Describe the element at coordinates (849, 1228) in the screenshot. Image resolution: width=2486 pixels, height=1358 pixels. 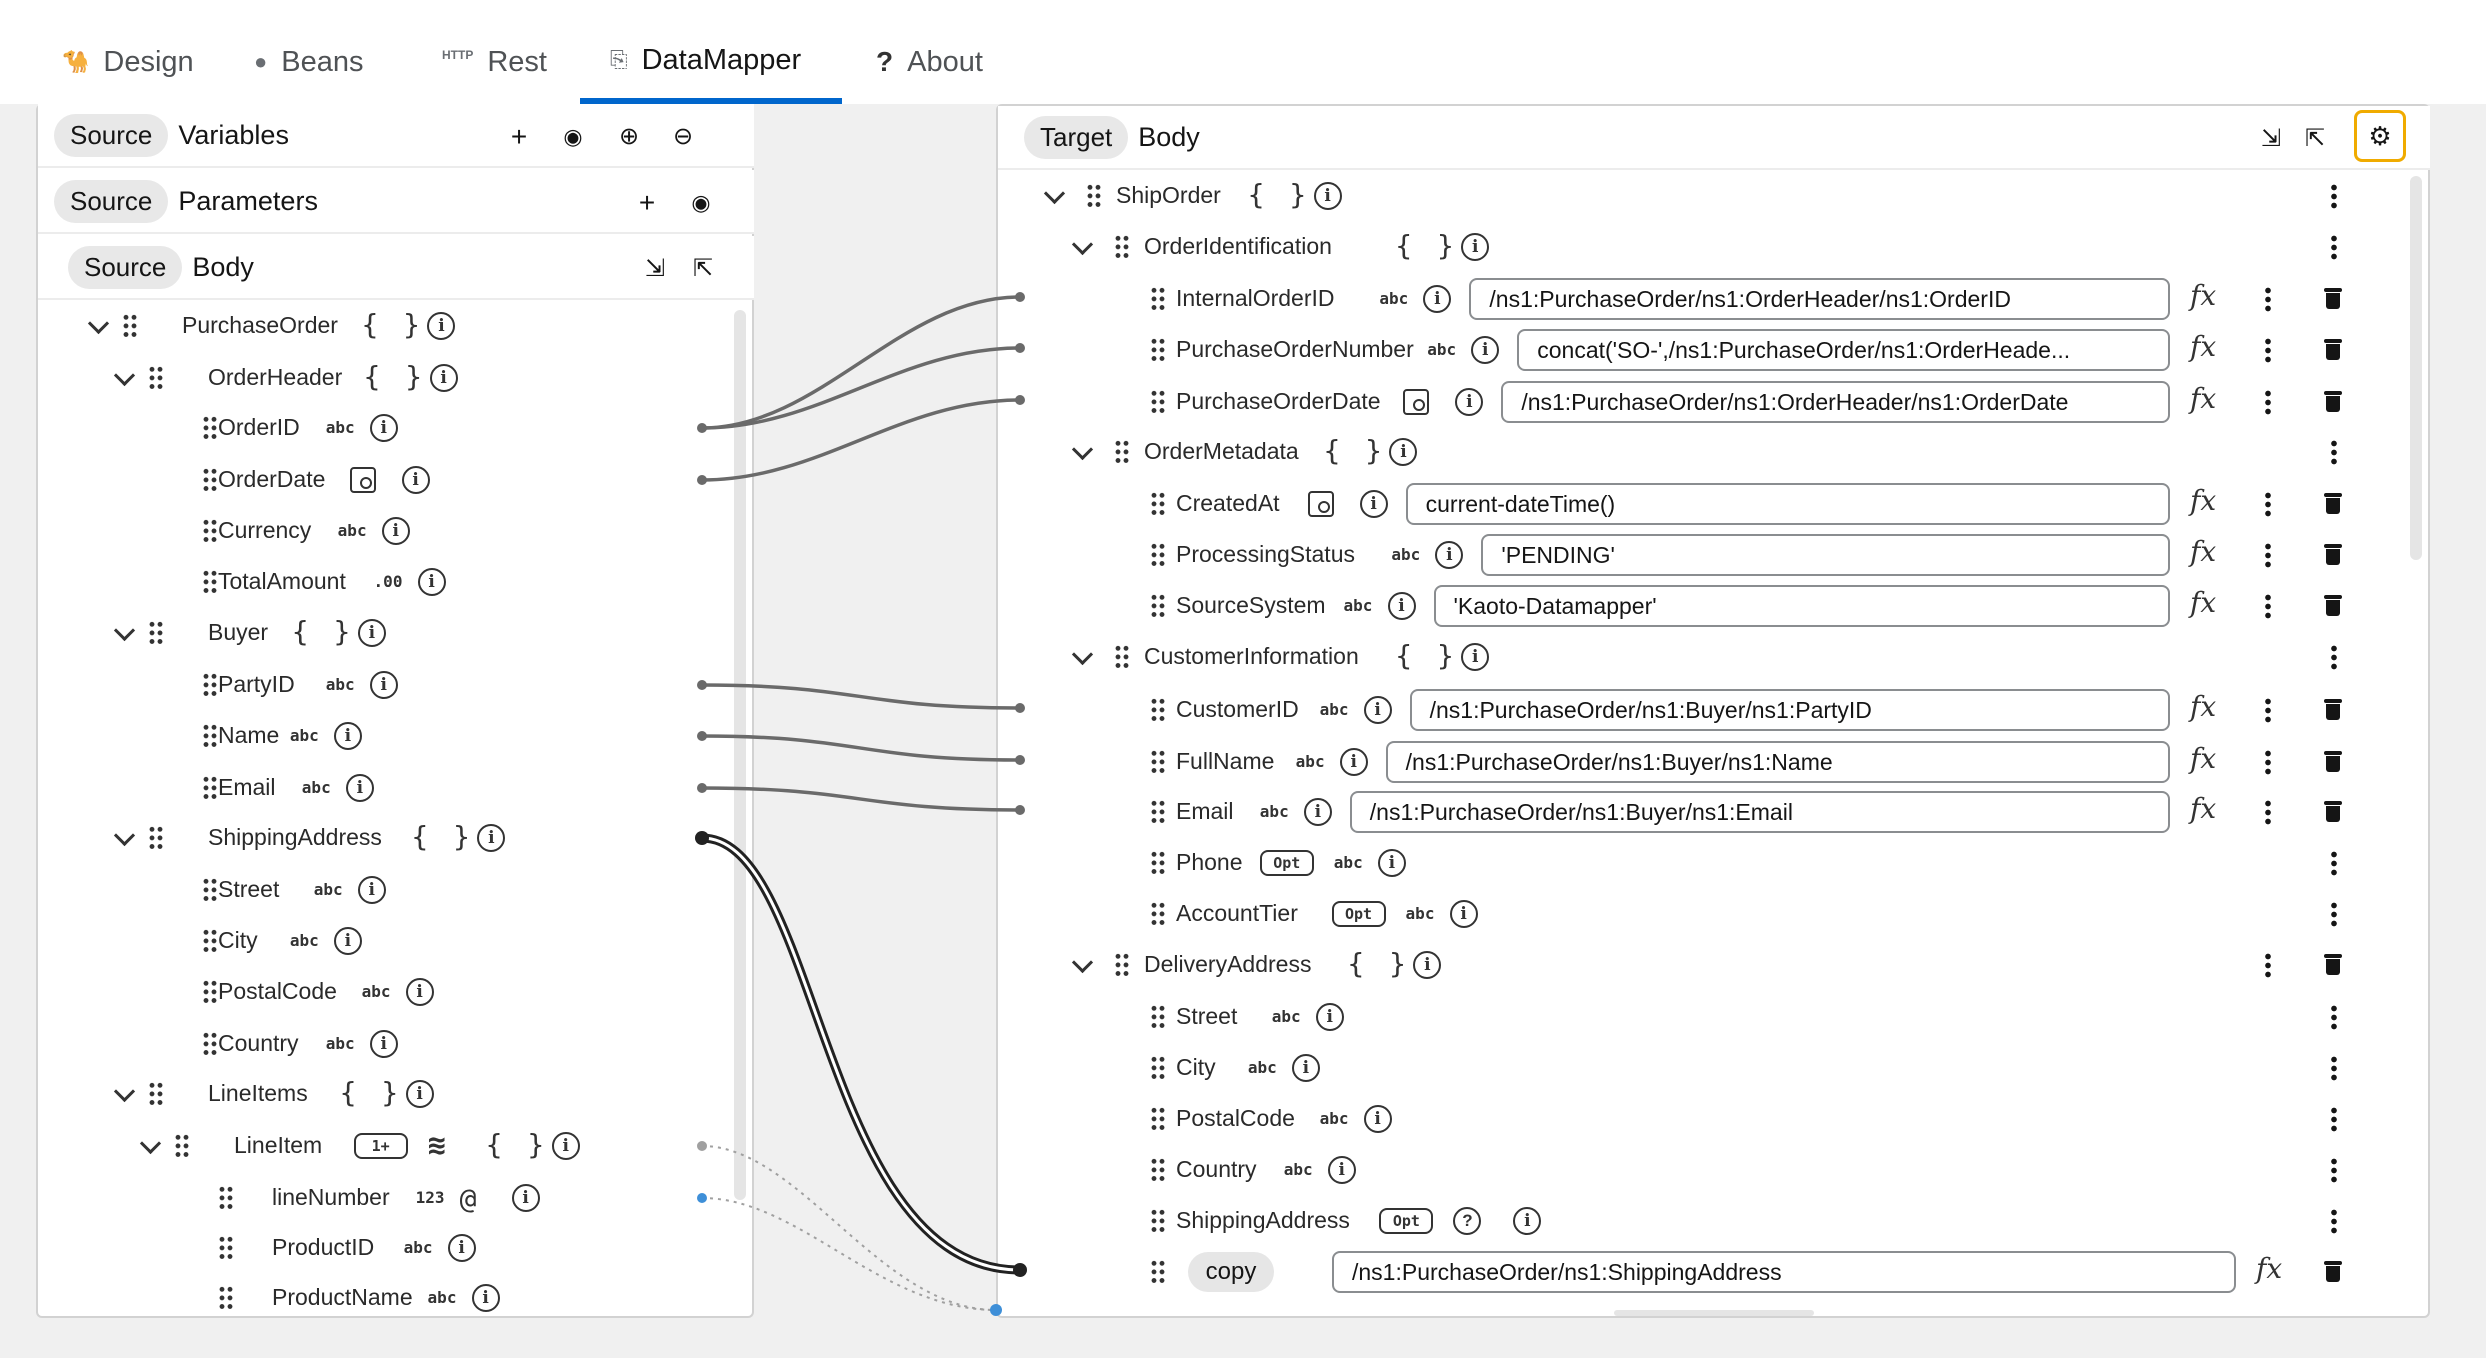
I see `mapping-line-dotted` at that location.